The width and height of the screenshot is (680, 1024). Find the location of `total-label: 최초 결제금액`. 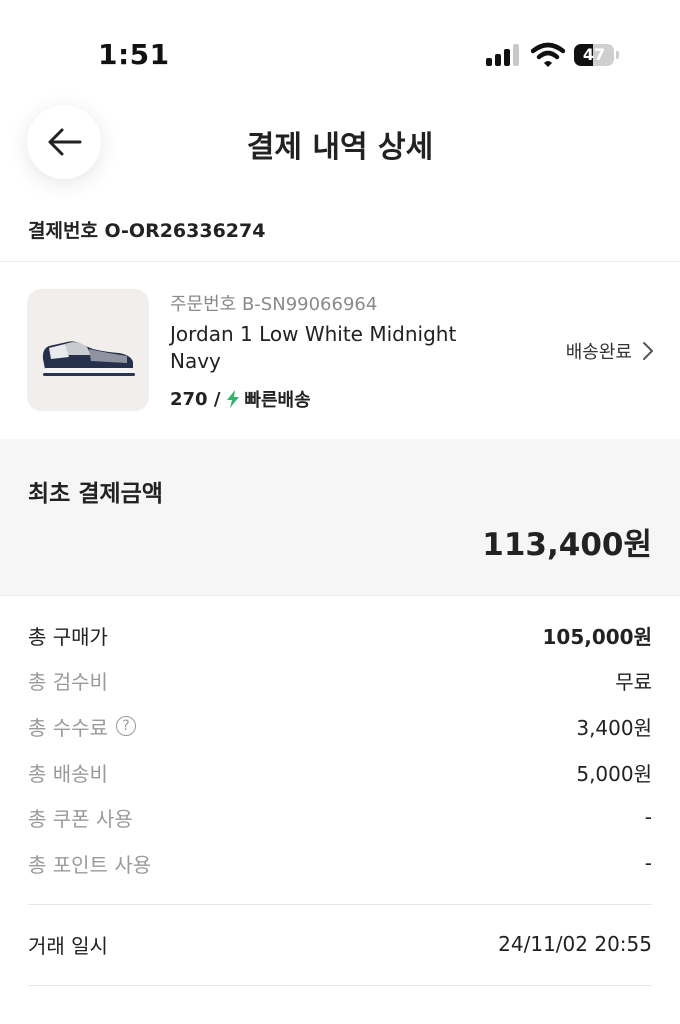

total-label: 최초 결제금액 is located at coordinates (95, 494).